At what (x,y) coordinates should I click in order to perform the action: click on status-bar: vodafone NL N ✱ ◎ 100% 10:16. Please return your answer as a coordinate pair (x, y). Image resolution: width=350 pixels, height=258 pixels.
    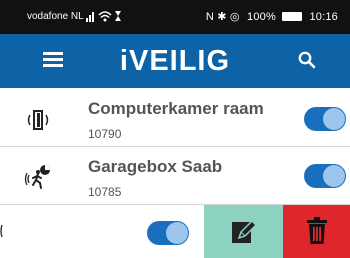
    Looking at the image, I should click on (175, 17).